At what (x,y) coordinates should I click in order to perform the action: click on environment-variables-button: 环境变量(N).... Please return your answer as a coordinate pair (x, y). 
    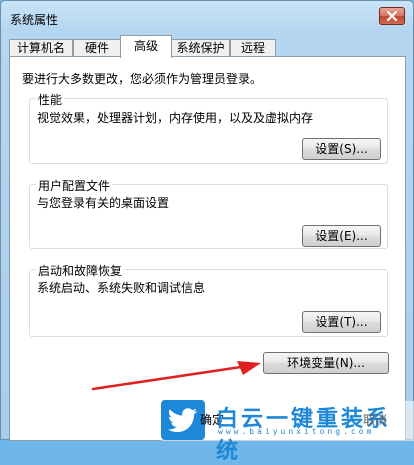
    Looking at the image, I should click on (326, 363).